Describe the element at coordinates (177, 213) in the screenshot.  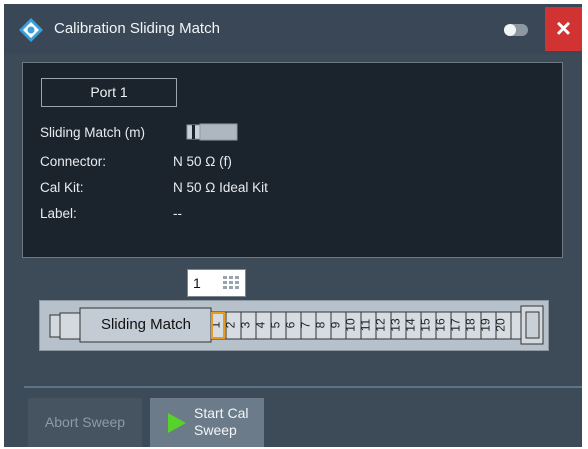
I see `label-value: --` at that location.